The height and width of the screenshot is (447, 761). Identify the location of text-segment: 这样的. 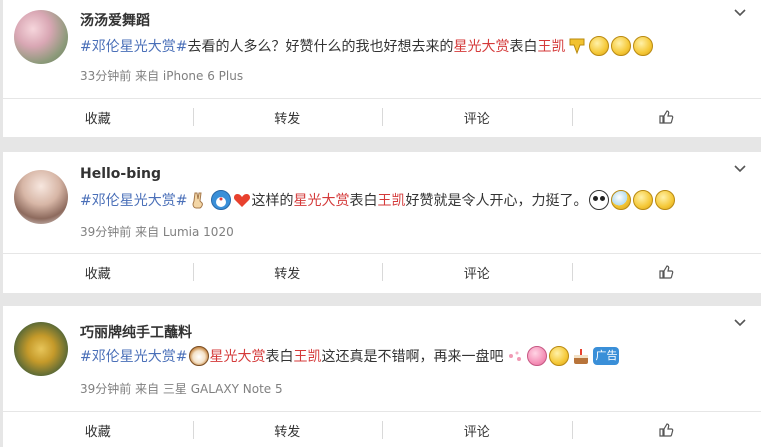
(272, 201).